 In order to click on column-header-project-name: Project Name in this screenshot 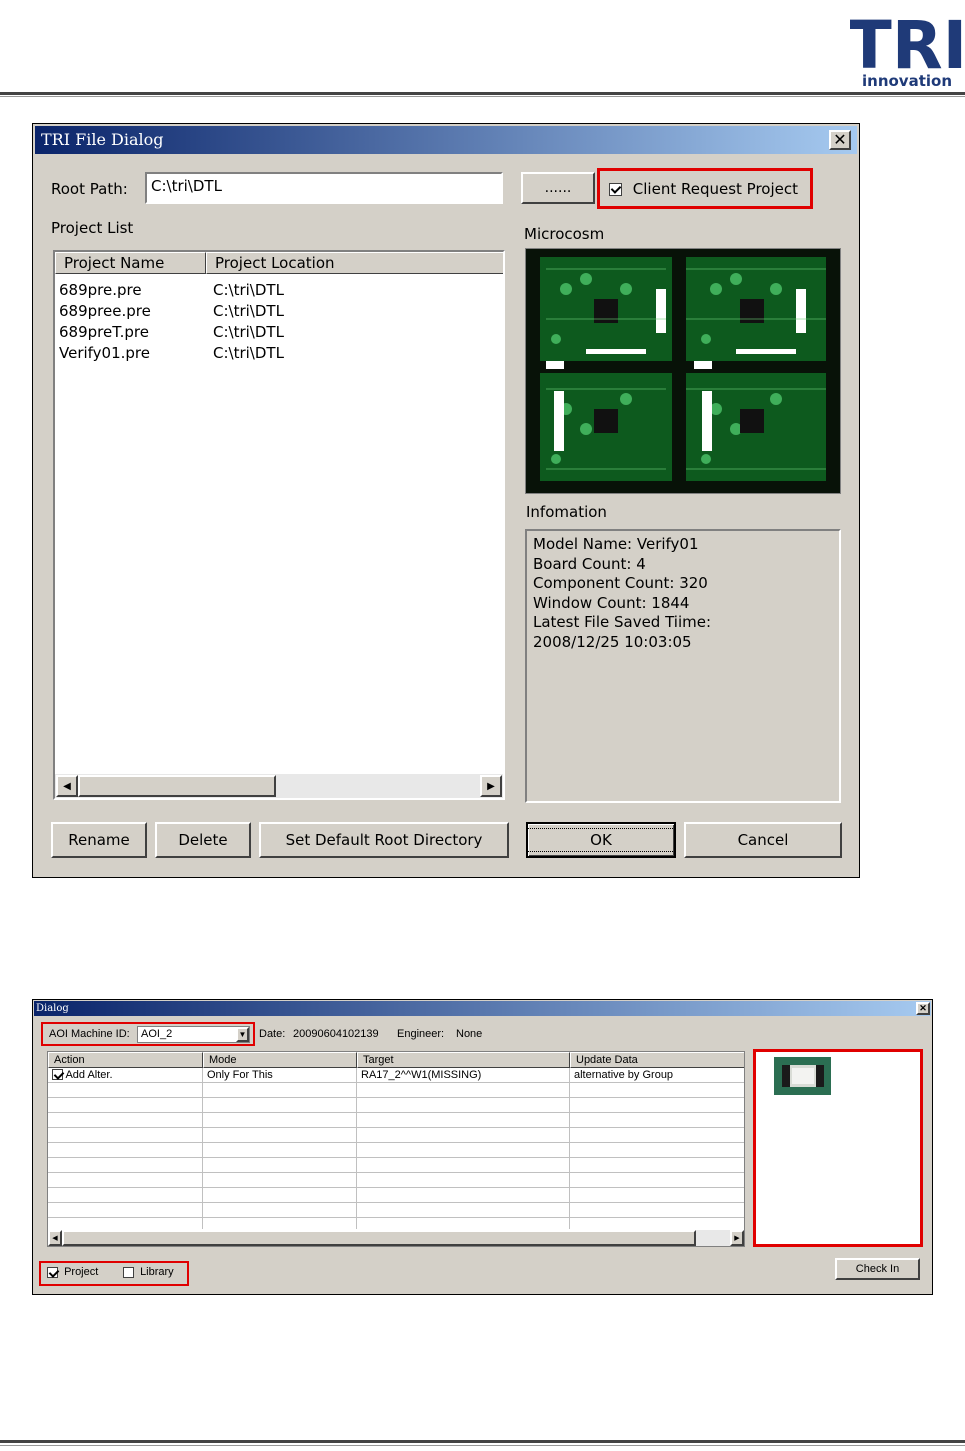, I will do `click(130, 263)`.